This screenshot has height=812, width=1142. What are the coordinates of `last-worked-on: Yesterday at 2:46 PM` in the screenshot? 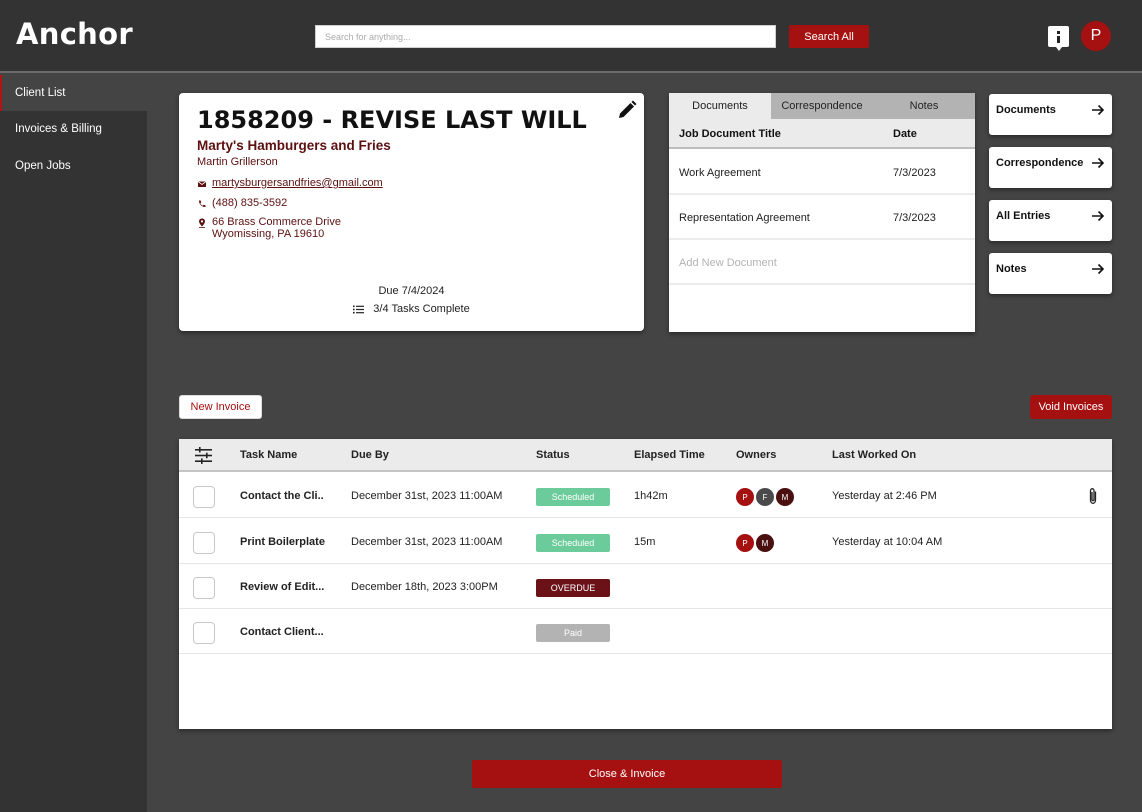 It's located at (884, 496).